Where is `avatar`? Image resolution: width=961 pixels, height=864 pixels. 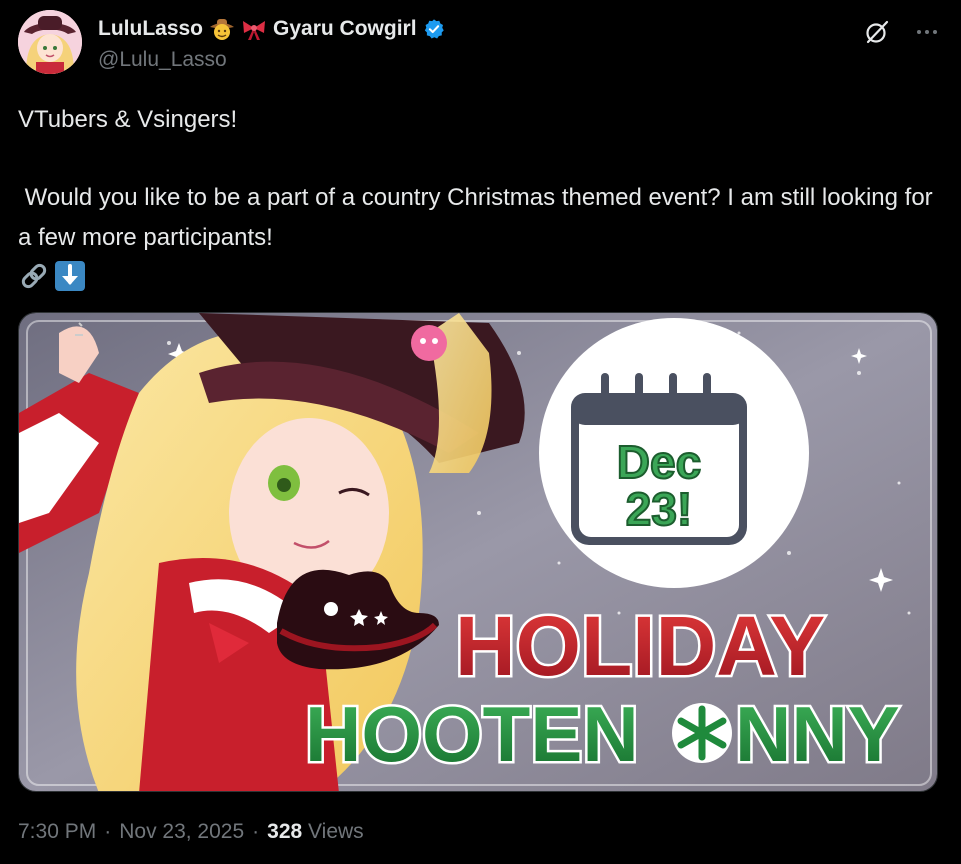
avatar is located at coordinates (50, 42).